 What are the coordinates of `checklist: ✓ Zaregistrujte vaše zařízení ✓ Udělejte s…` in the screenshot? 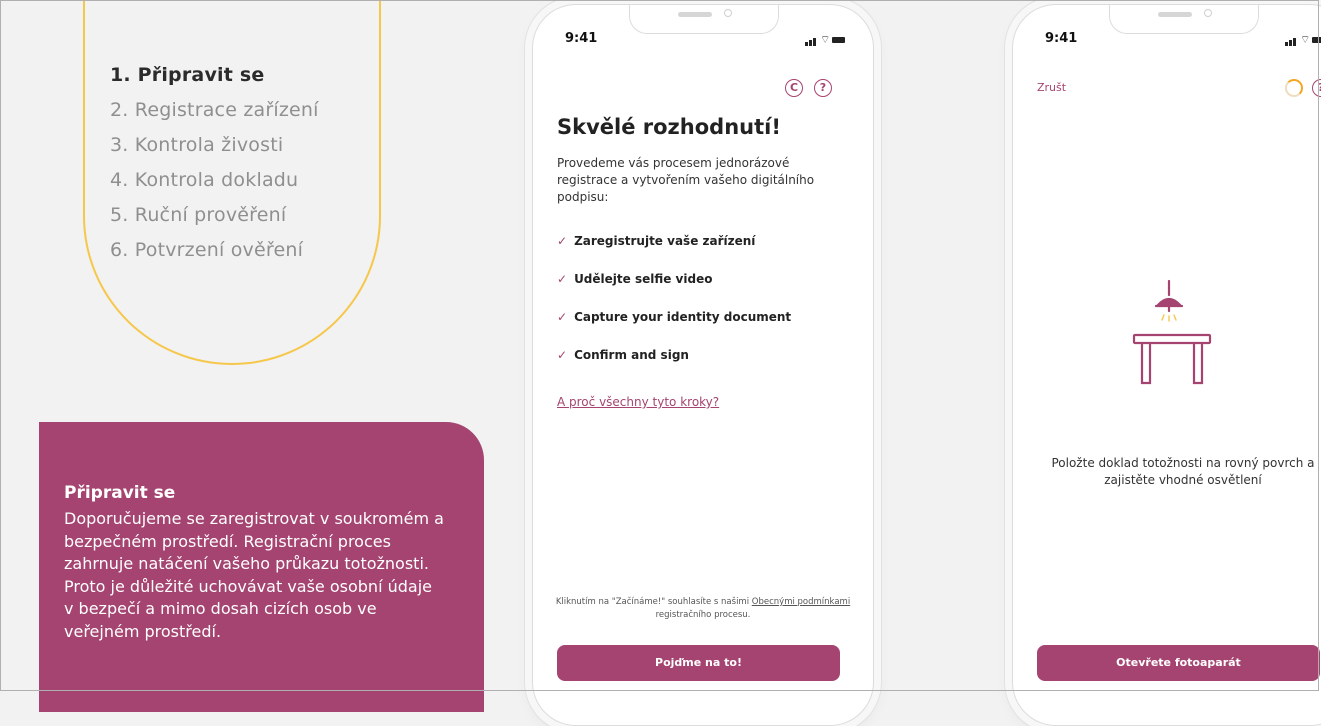 It's located at (674, 307).